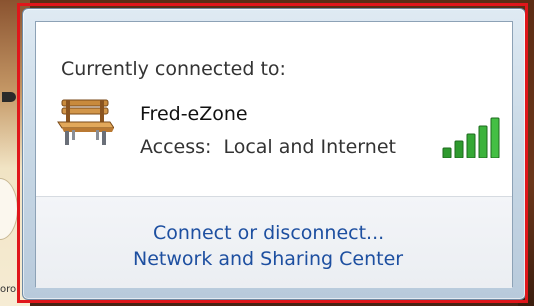 This screenshot has width=534, height=306. I want to click on access-value: Local and Internet, so click(309, 147).